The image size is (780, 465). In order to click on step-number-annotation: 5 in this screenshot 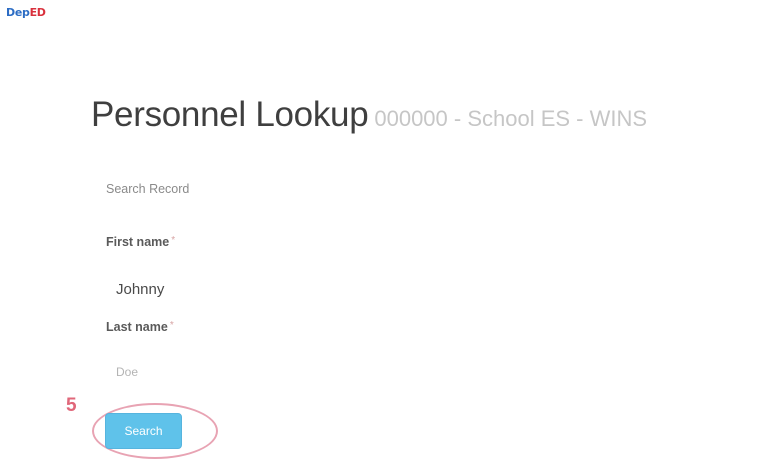, I will do `click(71, 405)`.